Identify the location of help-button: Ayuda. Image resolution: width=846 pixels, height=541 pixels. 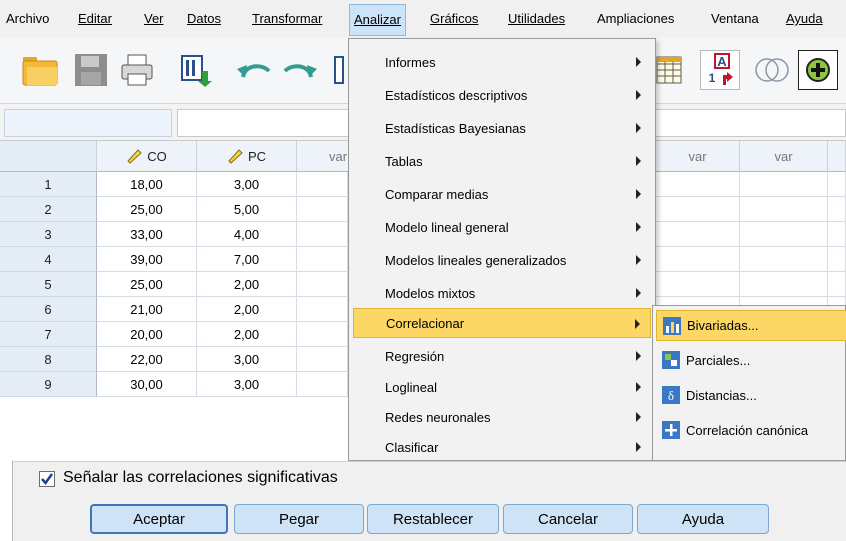
(703, 519).